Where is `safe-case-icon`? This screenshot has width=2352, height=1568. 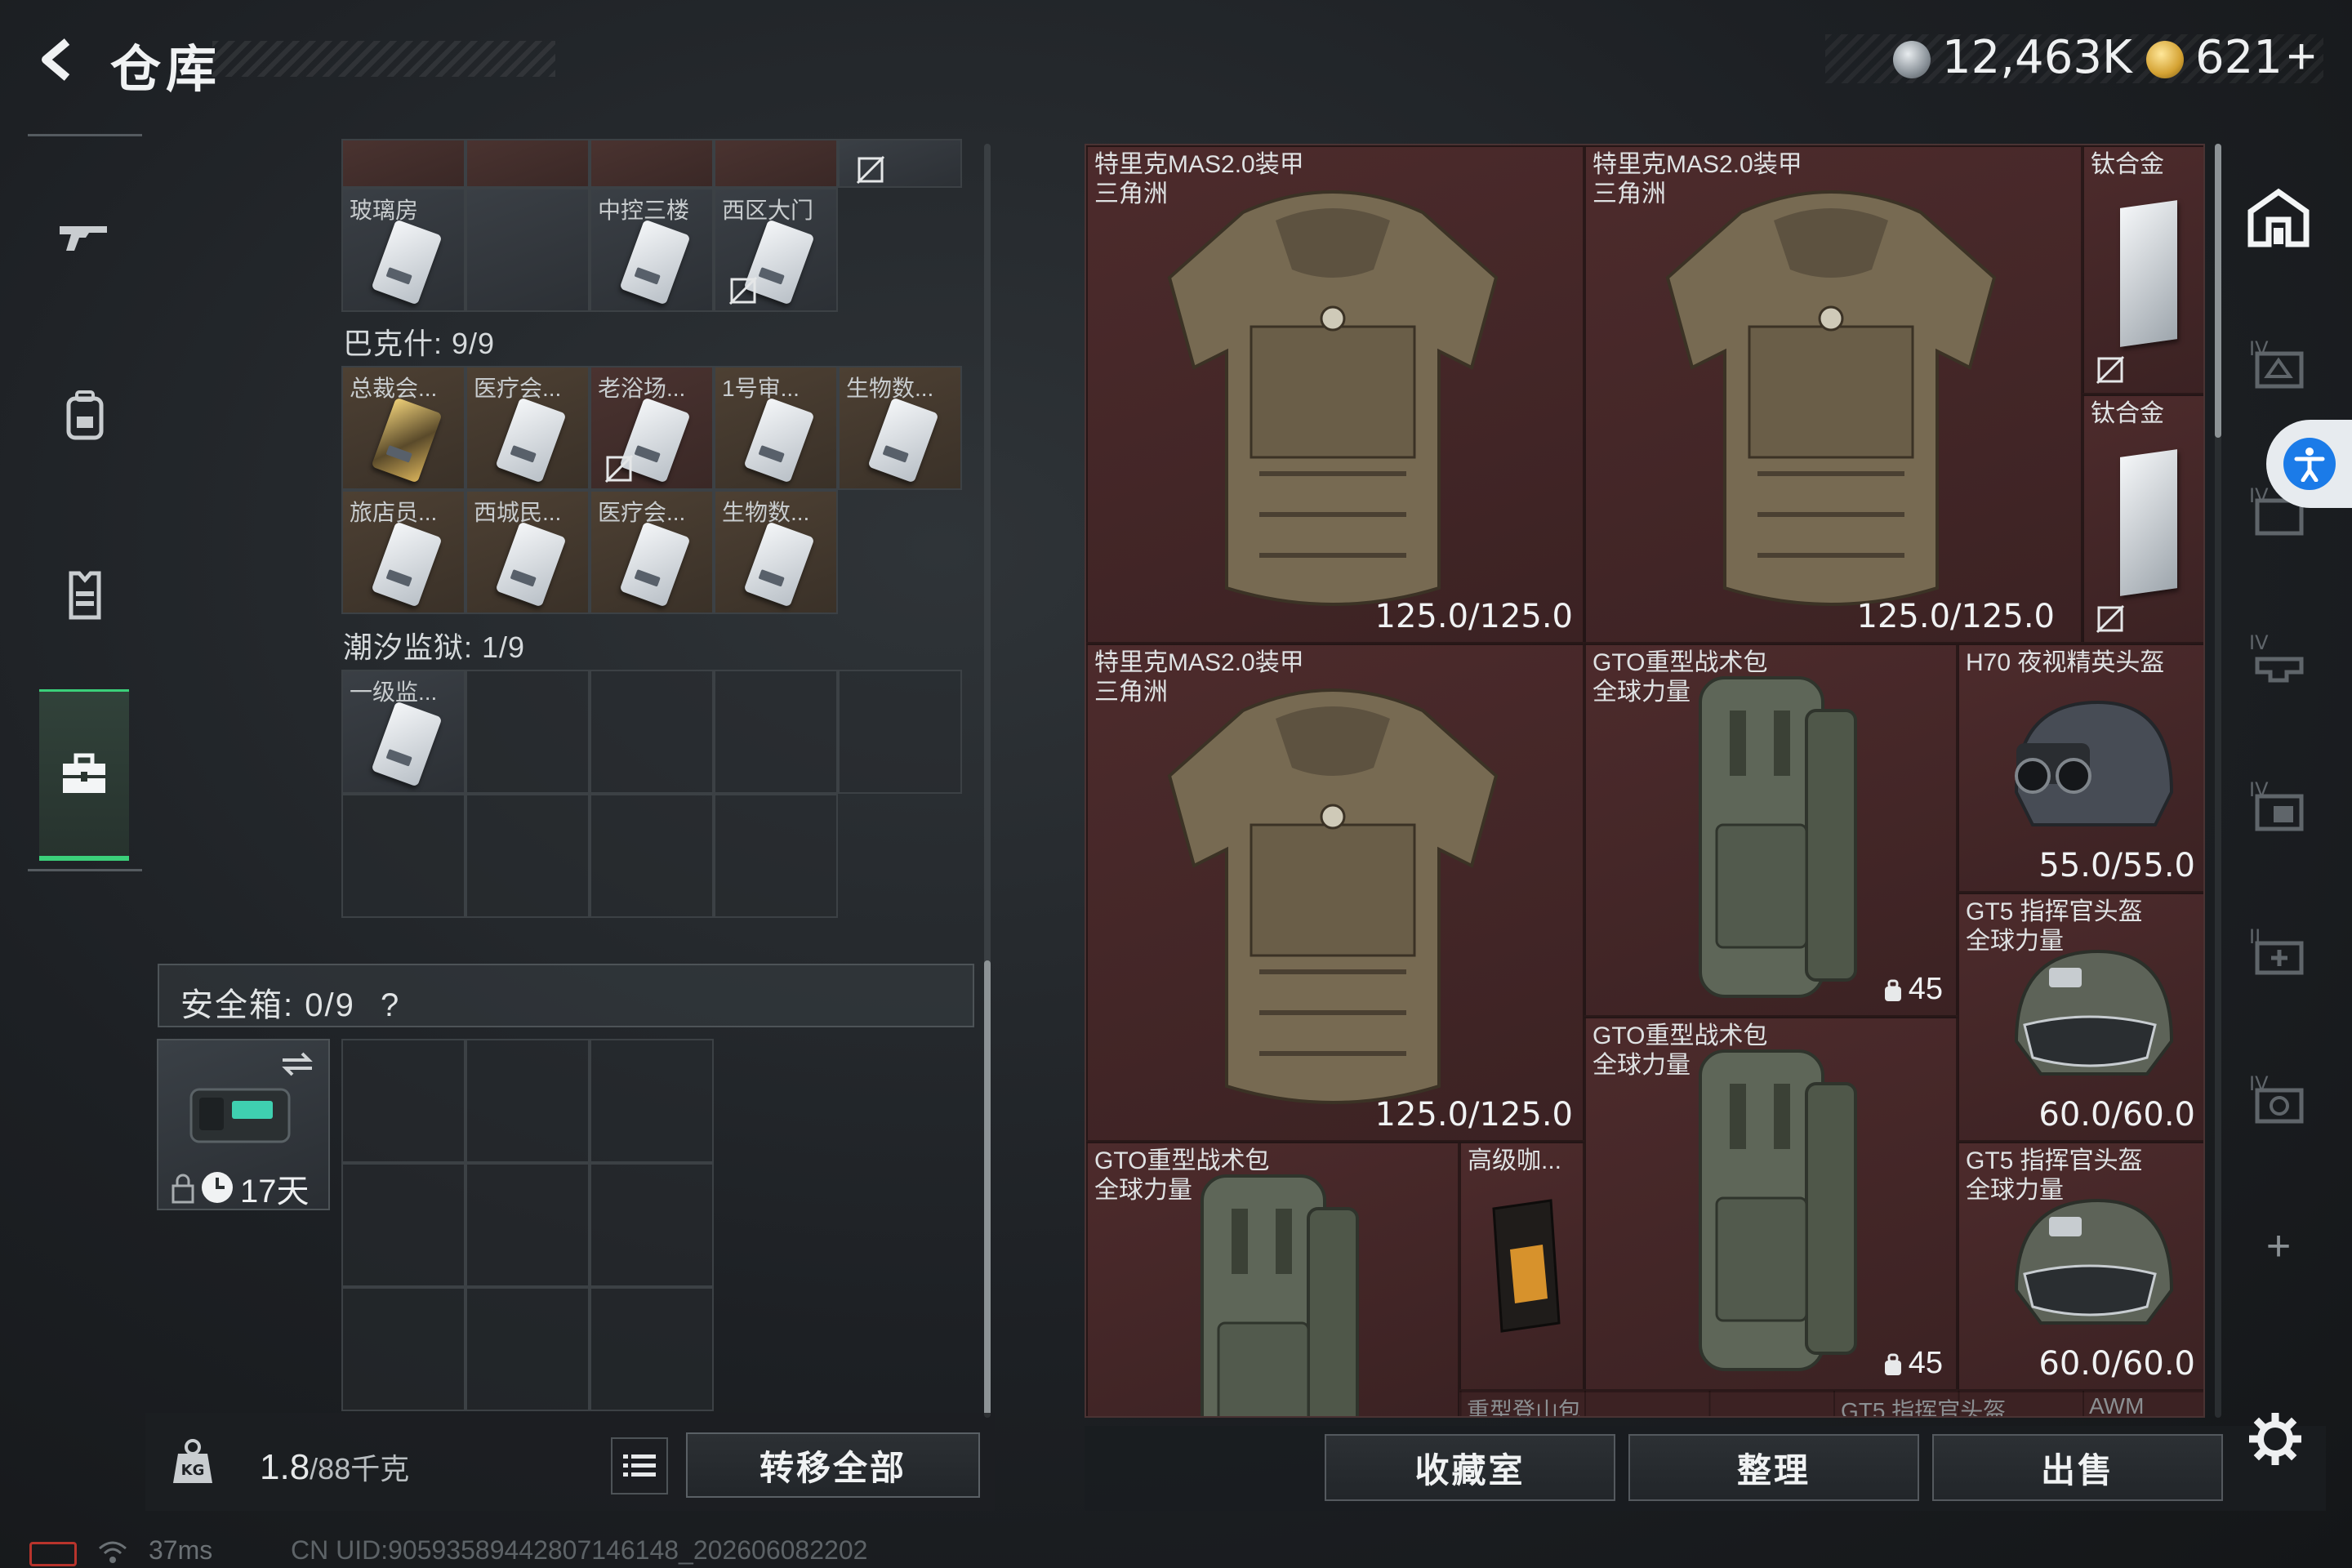
safe-case-icon is located at coordinates (240, 1115).